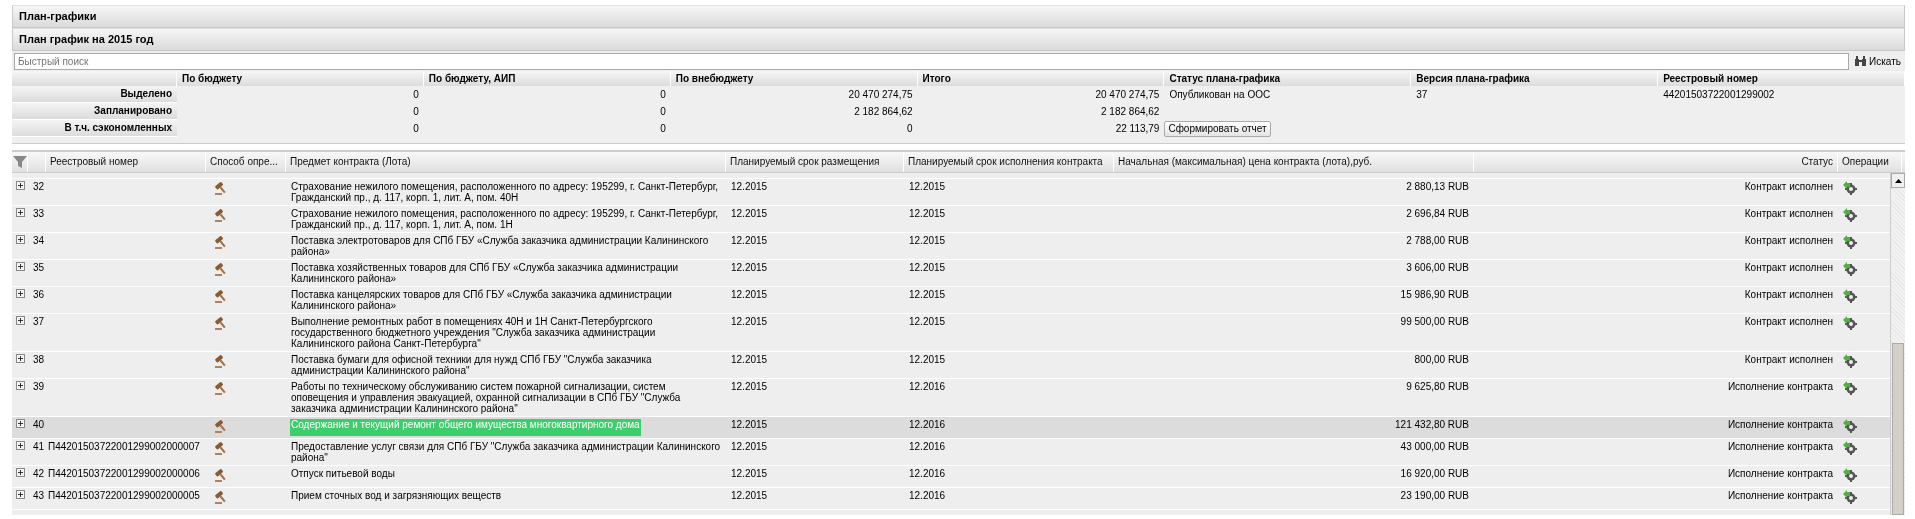 The image size is (1915, 519). What do you see at coordinates (1130, 112) in the screenshot?
I see `table-cell-text: 2 182 864,62` at bounding box center [1130, 112].